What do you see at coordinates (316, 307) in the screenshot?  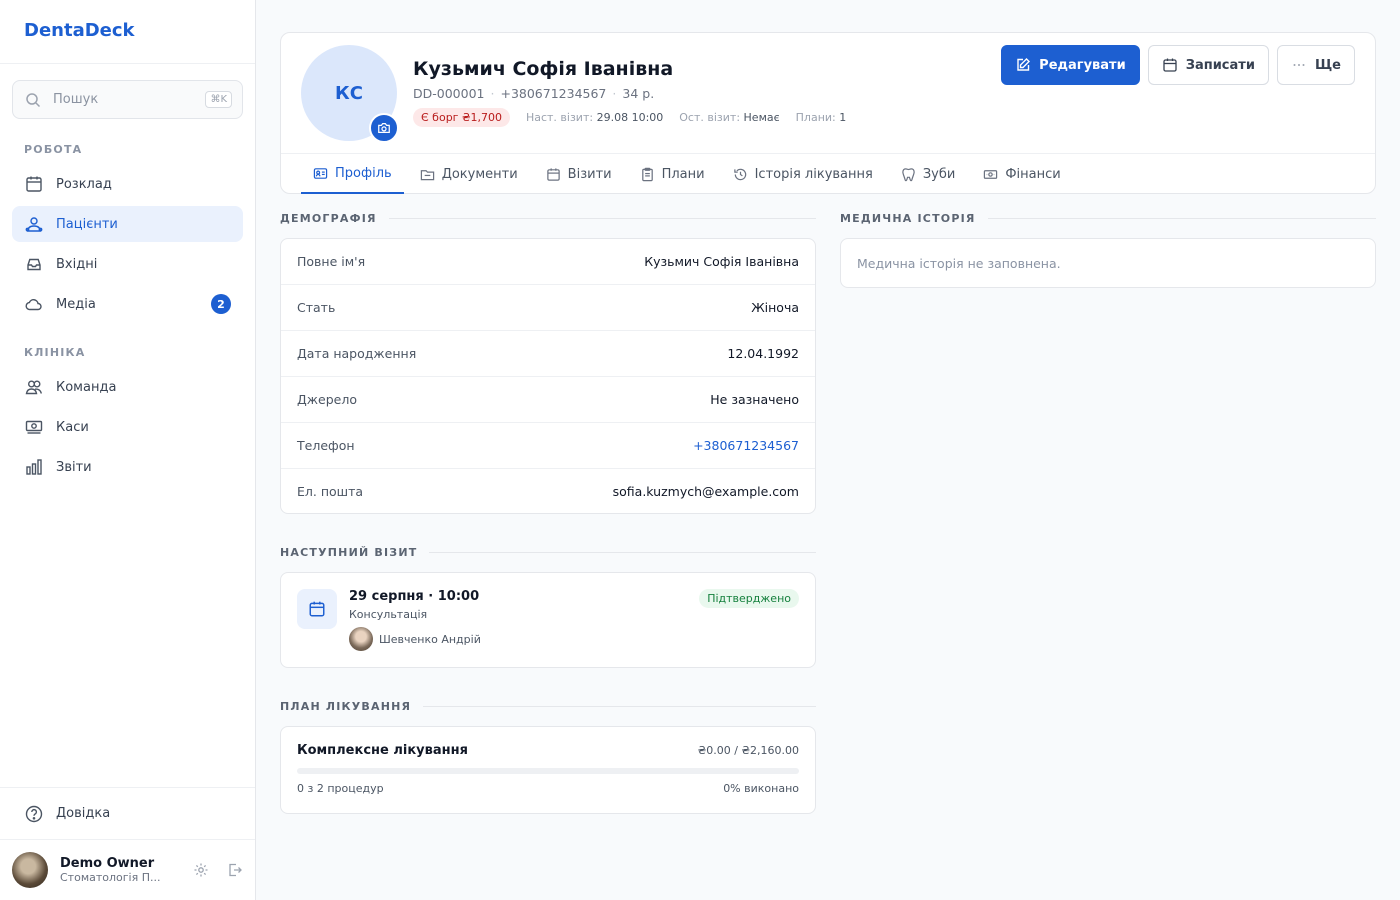 I see `field-label: Стать` at bounding box center [316, 307].